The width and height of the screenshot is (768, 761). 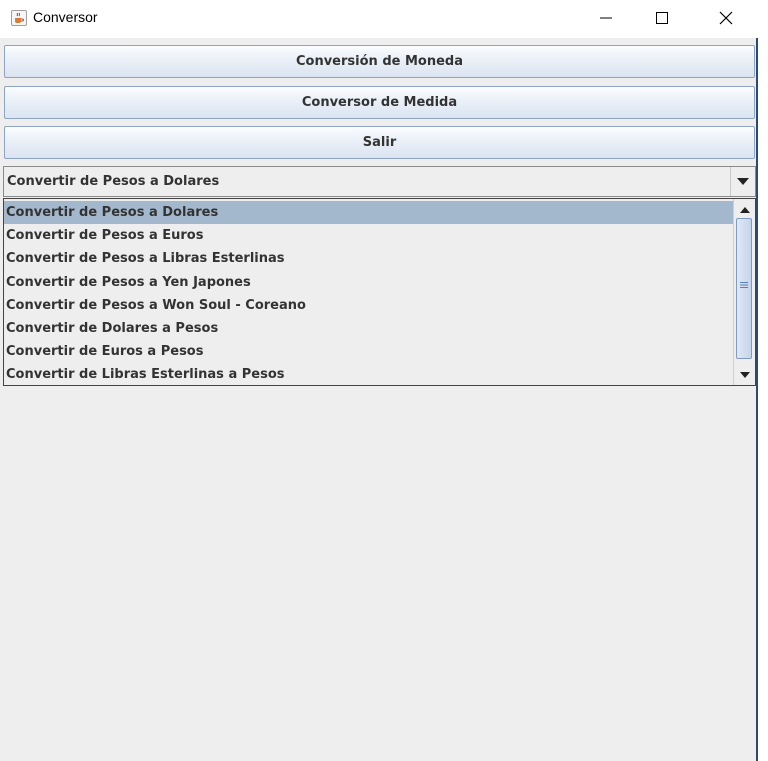 I want to click on close-icon, so click(x=726, y=18).